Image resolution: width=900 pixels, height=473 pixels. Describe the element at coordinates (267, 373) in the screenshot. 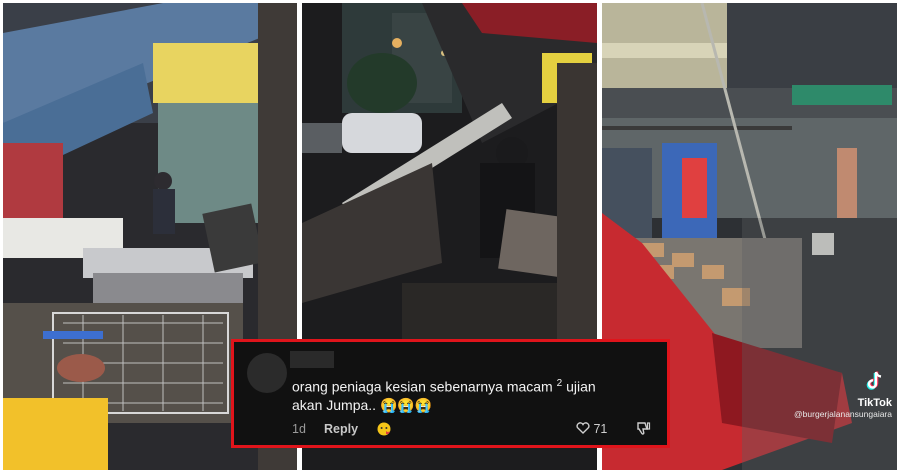

I see `avatar` at that location.